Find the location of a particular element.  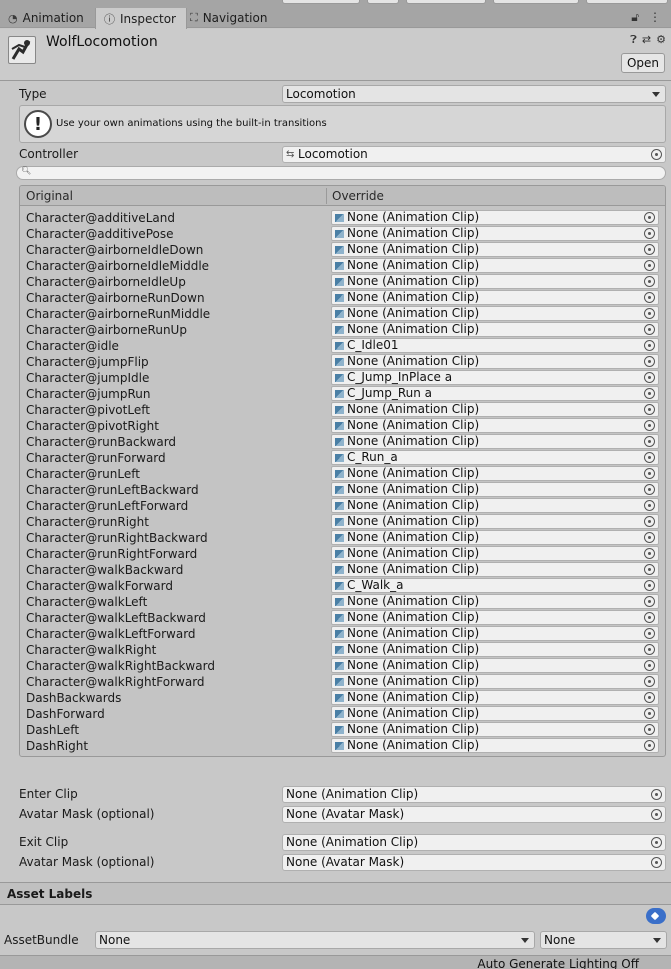

column-divider is located at coordinates (326, 196).